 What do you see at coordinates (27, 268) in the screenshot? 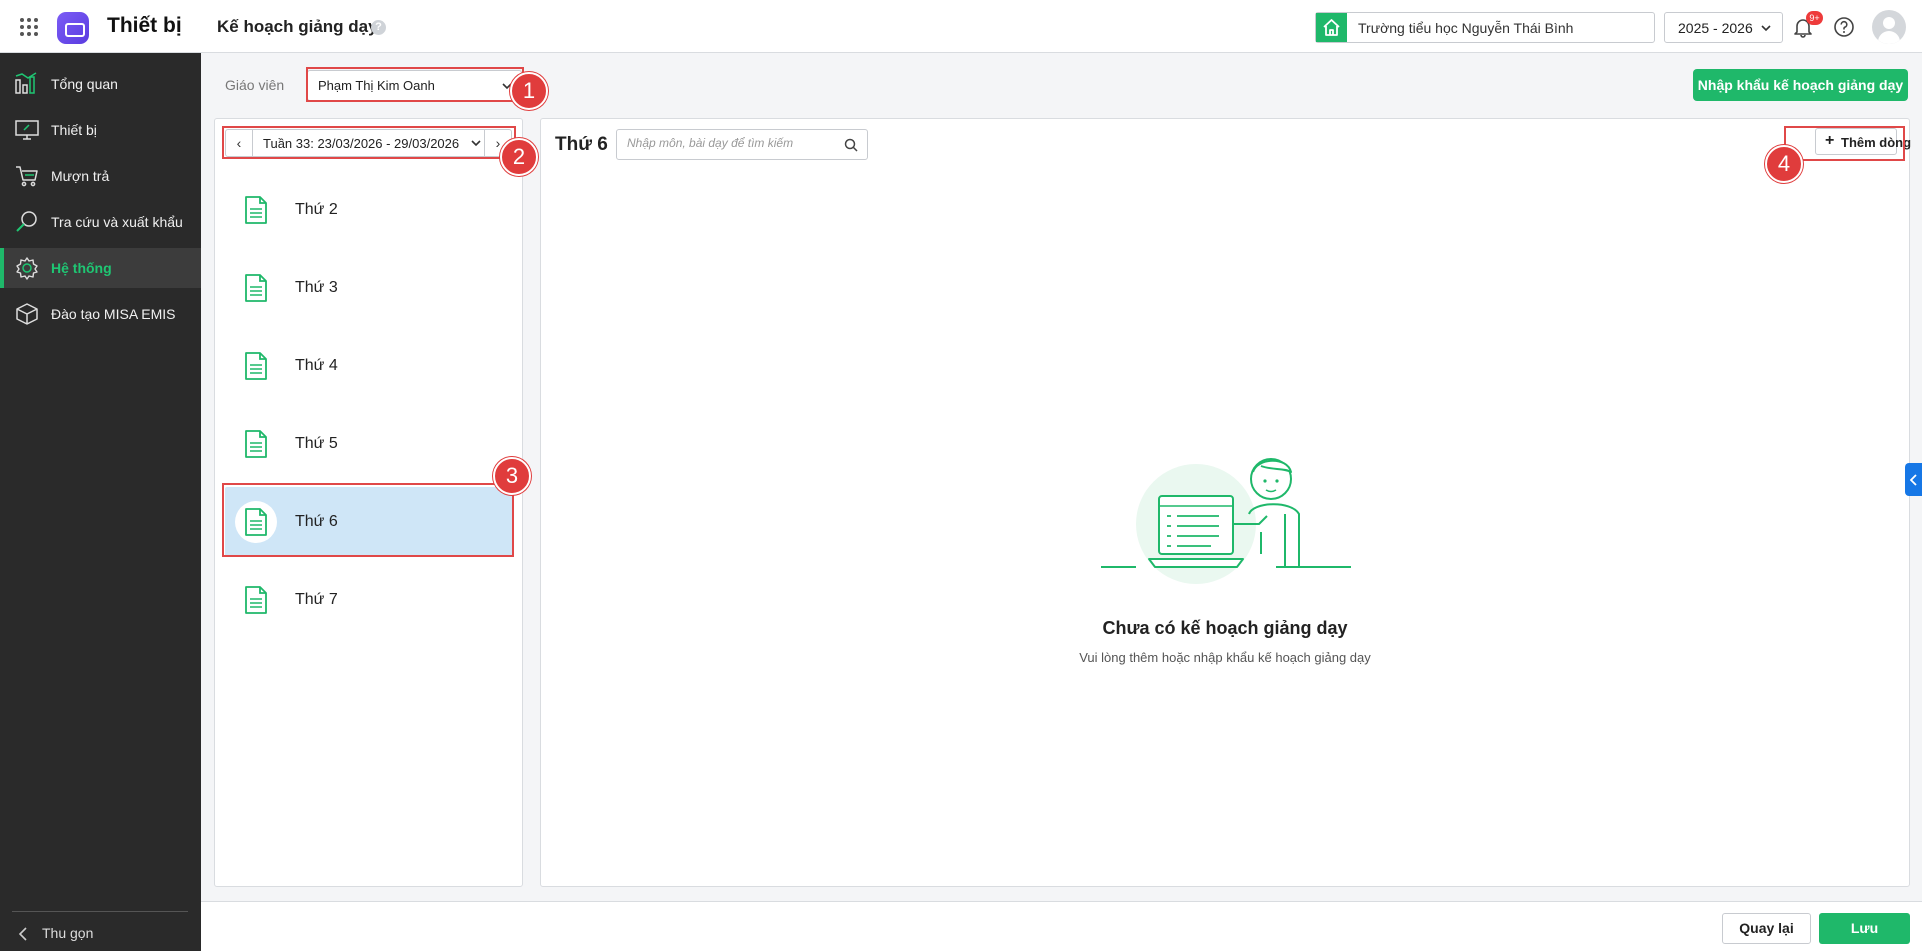
I see `gear-icon` at bounding box center [27, 268].